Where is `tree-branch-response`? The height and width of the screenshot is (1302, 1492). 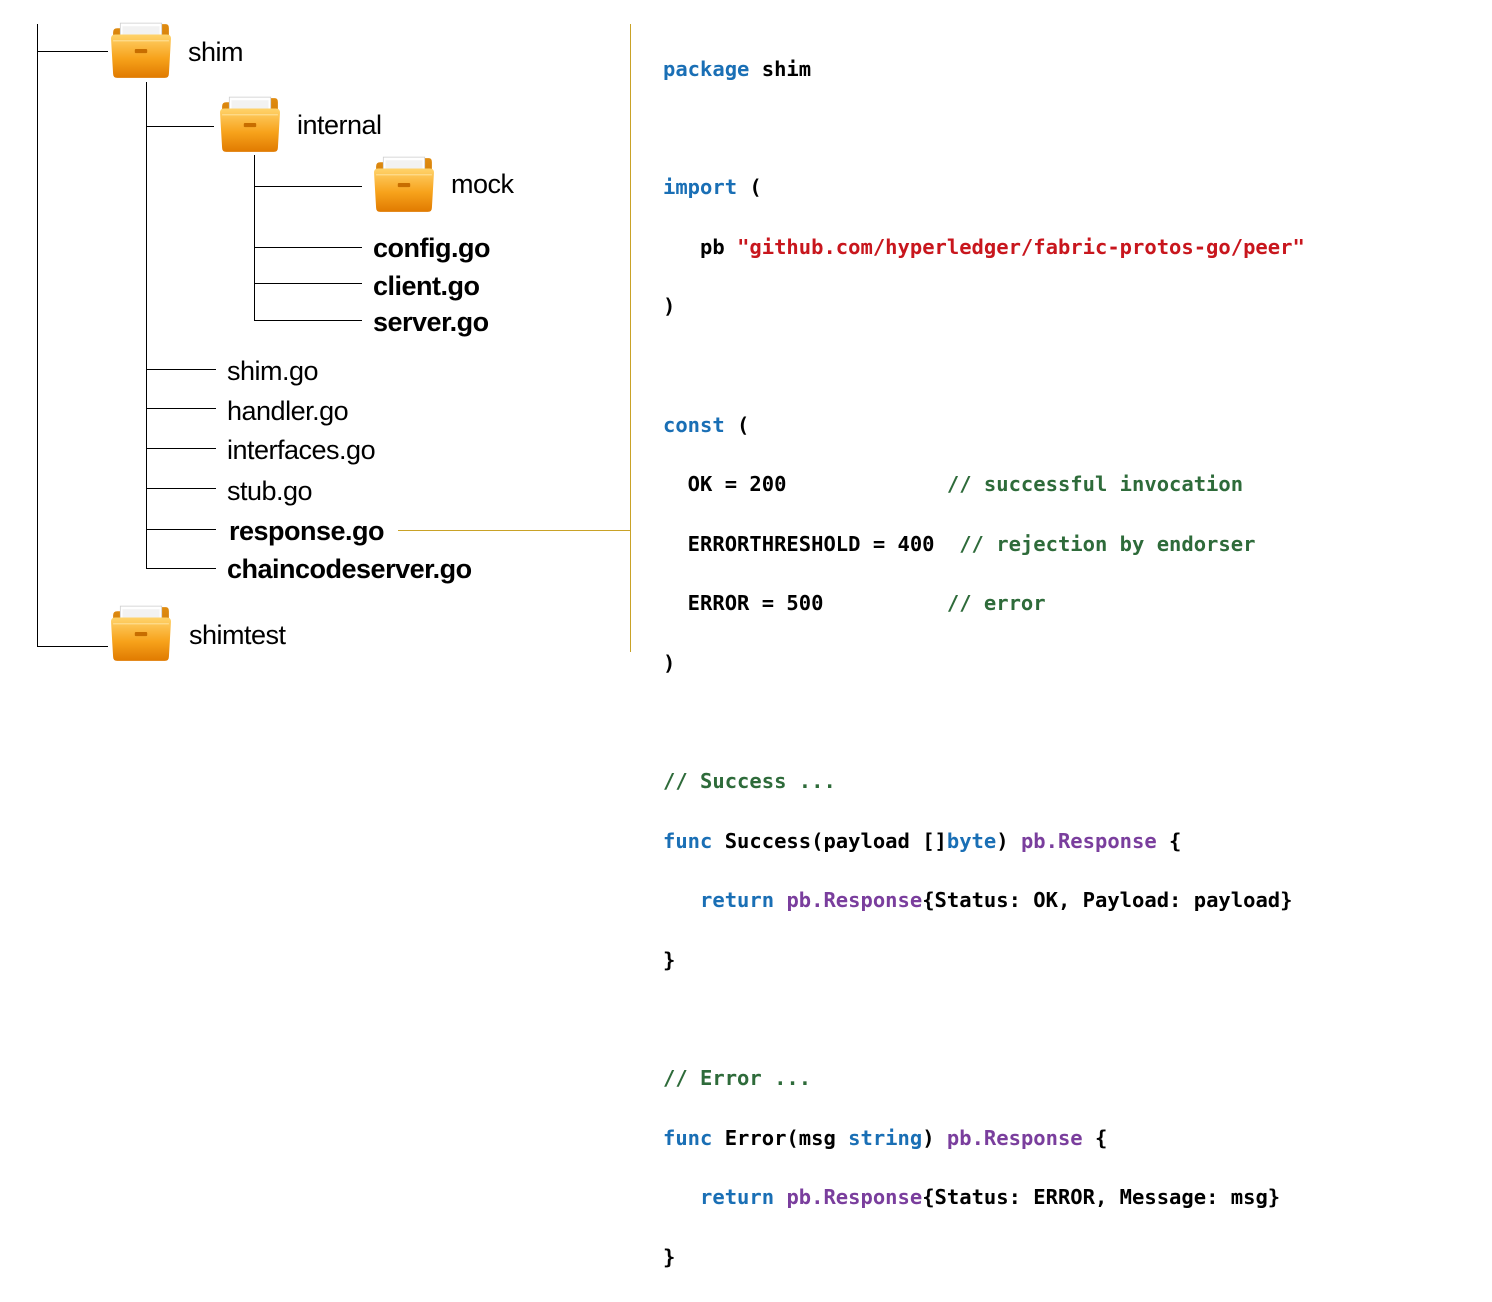 tree-branch-response is located at coordinates (181, 529).